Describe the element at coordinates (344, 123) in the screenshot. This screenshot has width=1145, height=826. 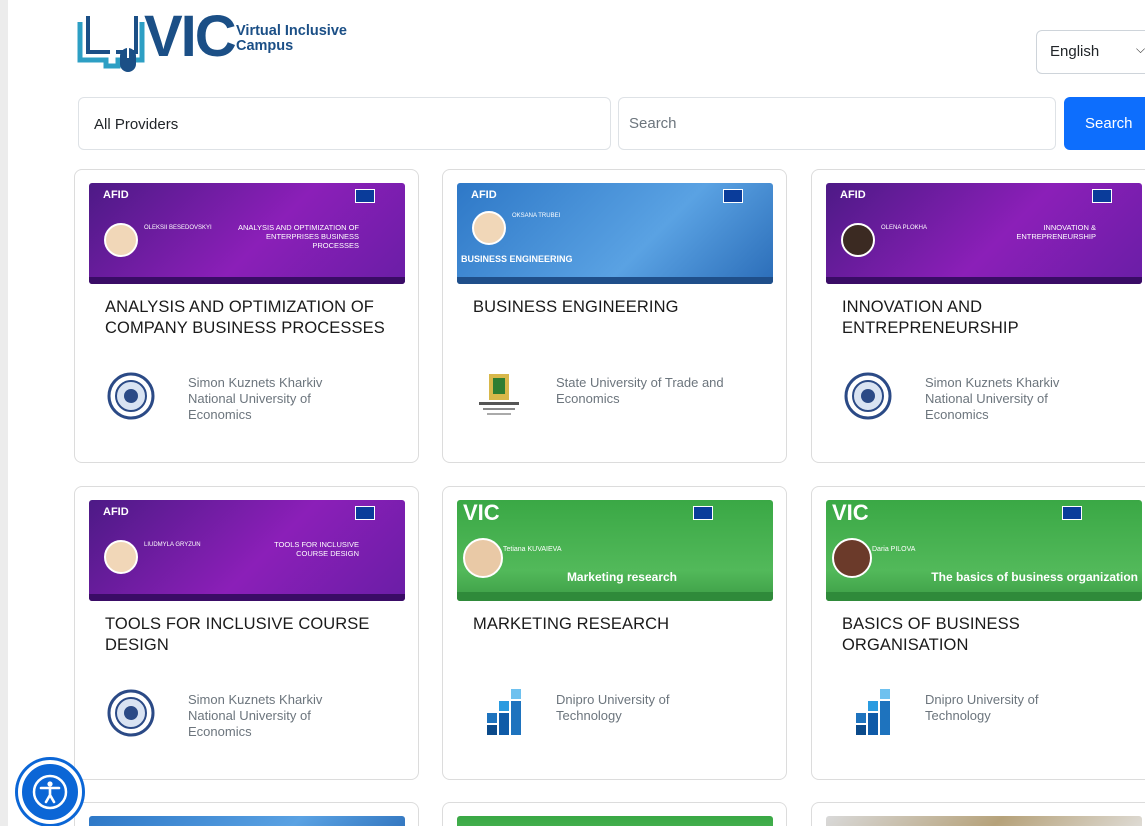
I see `provider-filter-select: All Providers` at that location.